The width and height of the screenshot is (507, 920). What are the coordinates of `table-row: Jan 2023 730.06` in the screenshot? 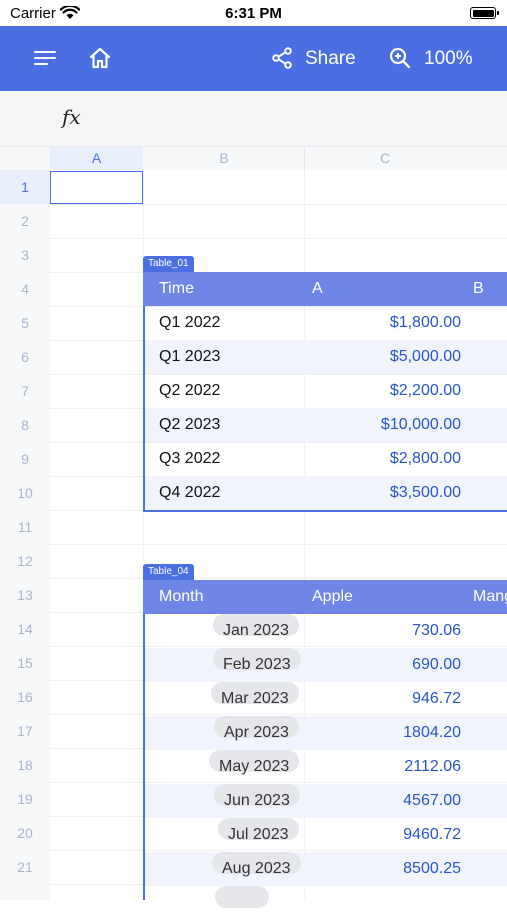 It's located at (326, 631).